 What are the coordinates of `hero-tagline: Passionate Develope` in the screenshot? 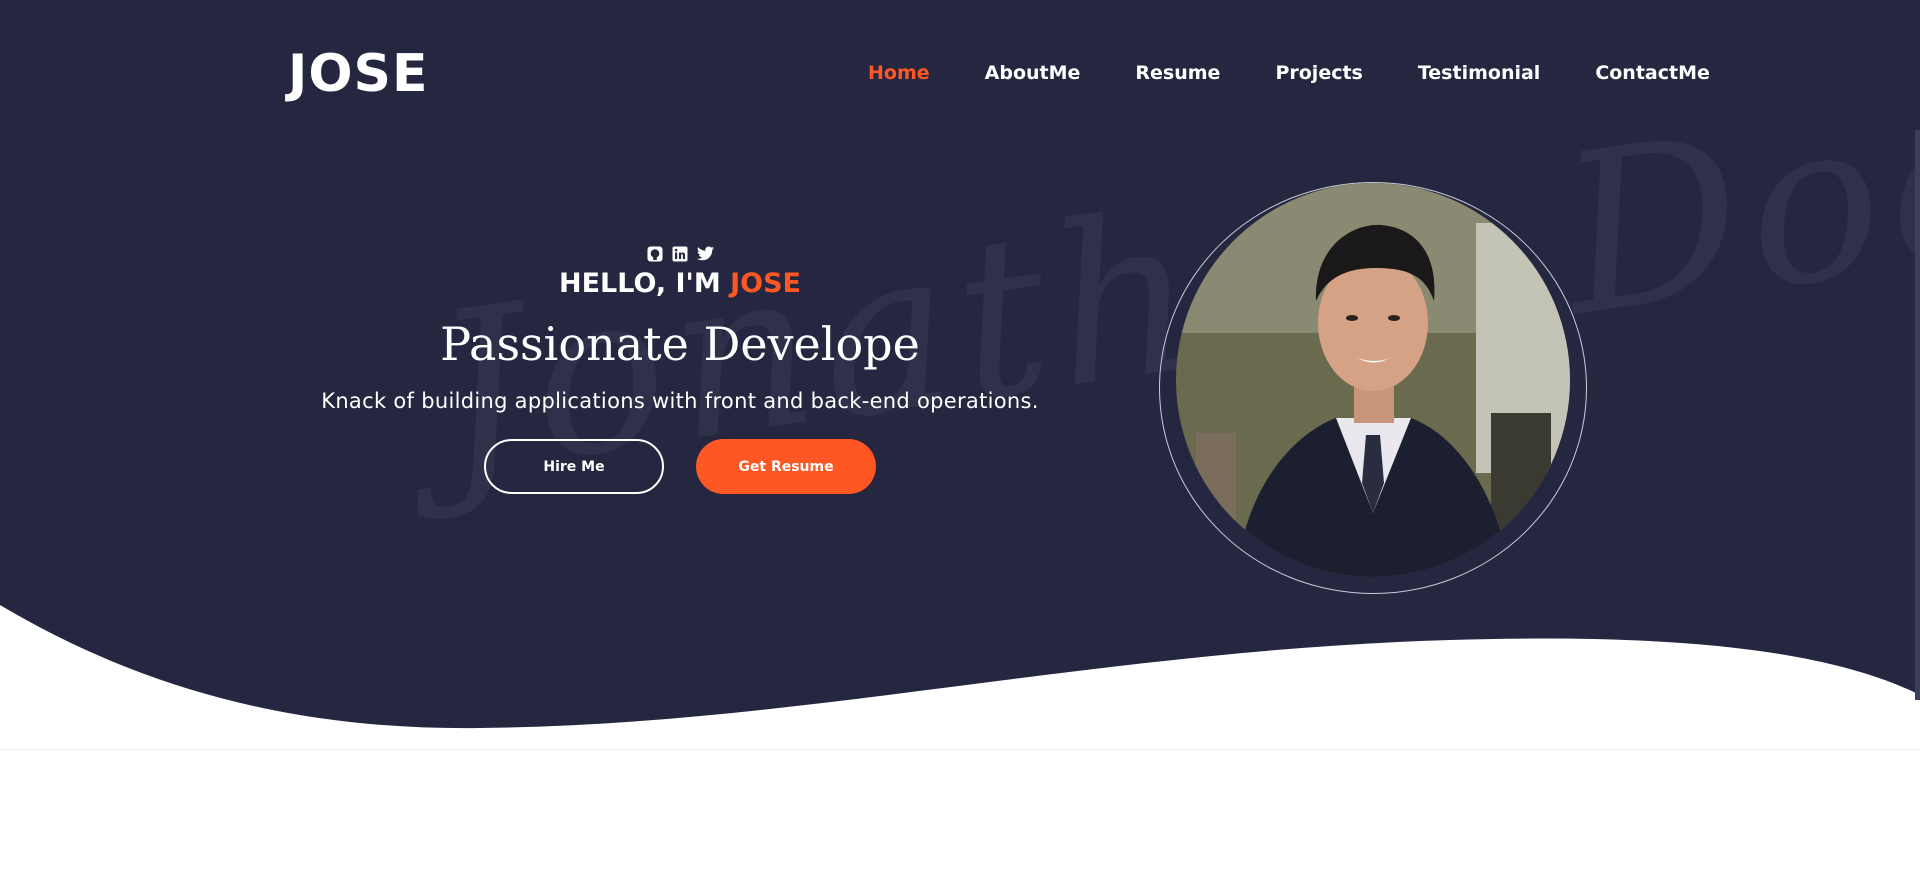 It's located at (680, 344).